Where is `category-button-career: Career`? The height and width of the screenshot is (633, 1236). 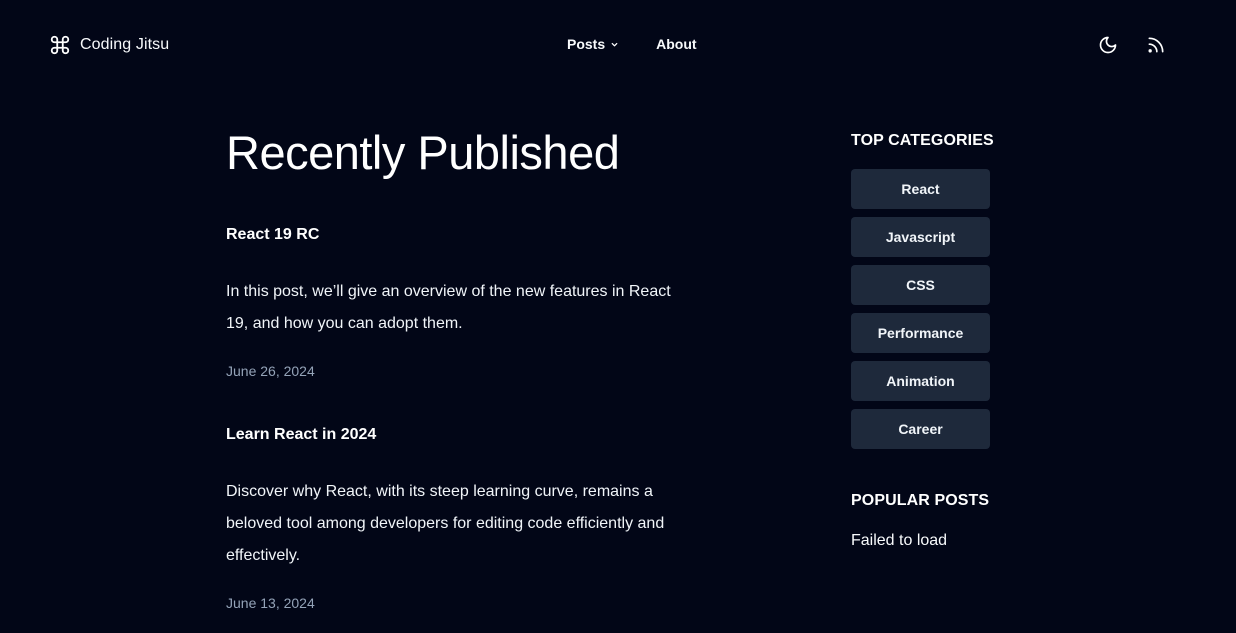
category-button-career: Career is located at coordinates (920, 429).